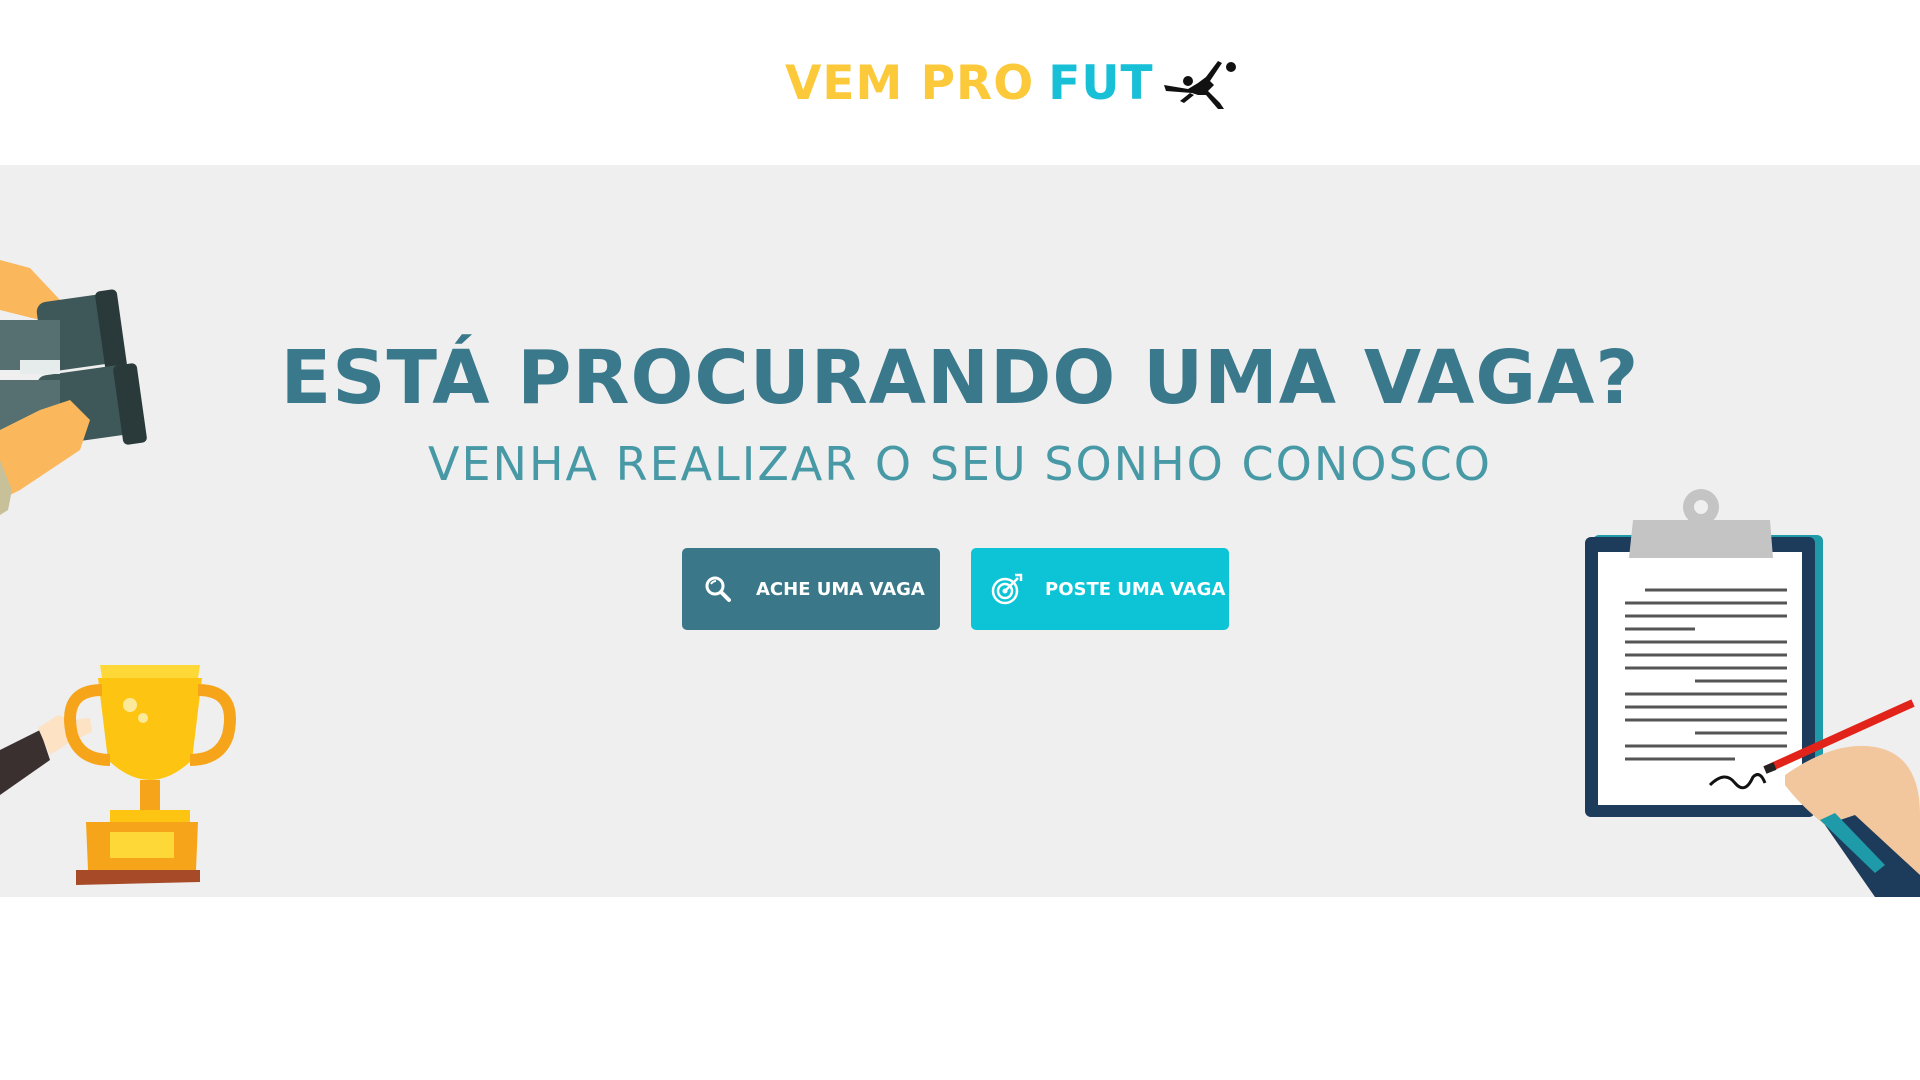  Describe the element at coordinates (1101, 83) in the screenshot. I see `logo-text-part2: FUT` at that location.